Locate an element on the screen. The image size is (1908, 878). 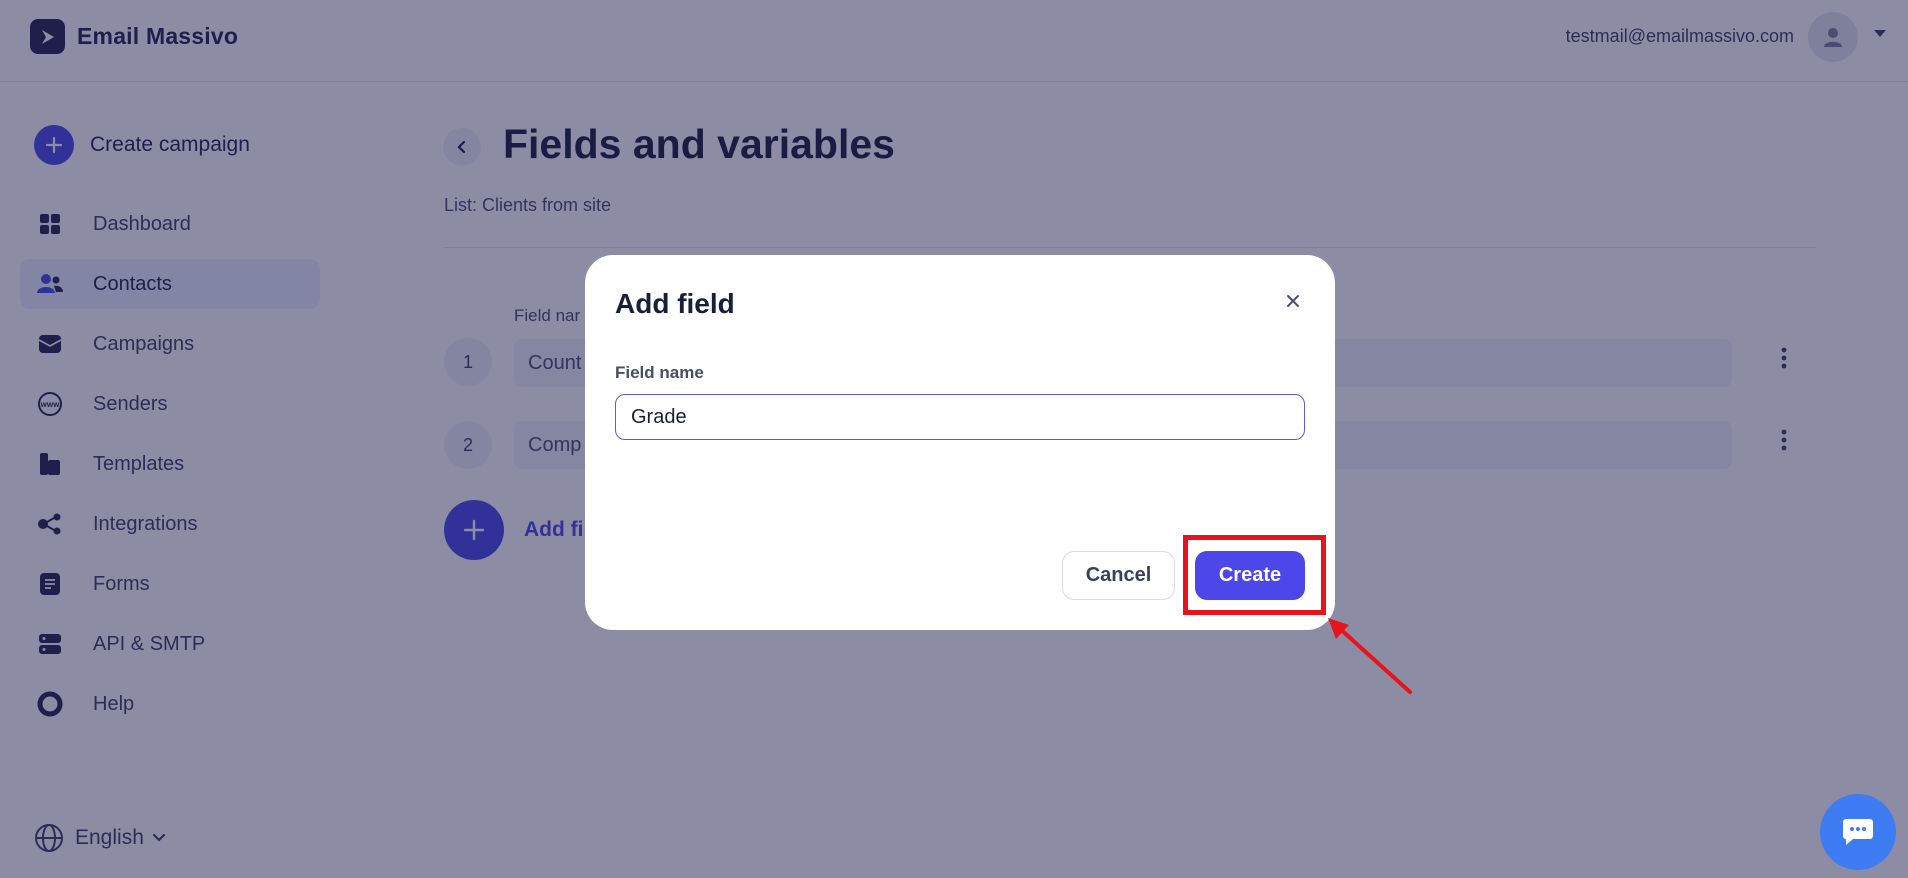
annotation-highlight-box is located at coordinates (1254, 575).